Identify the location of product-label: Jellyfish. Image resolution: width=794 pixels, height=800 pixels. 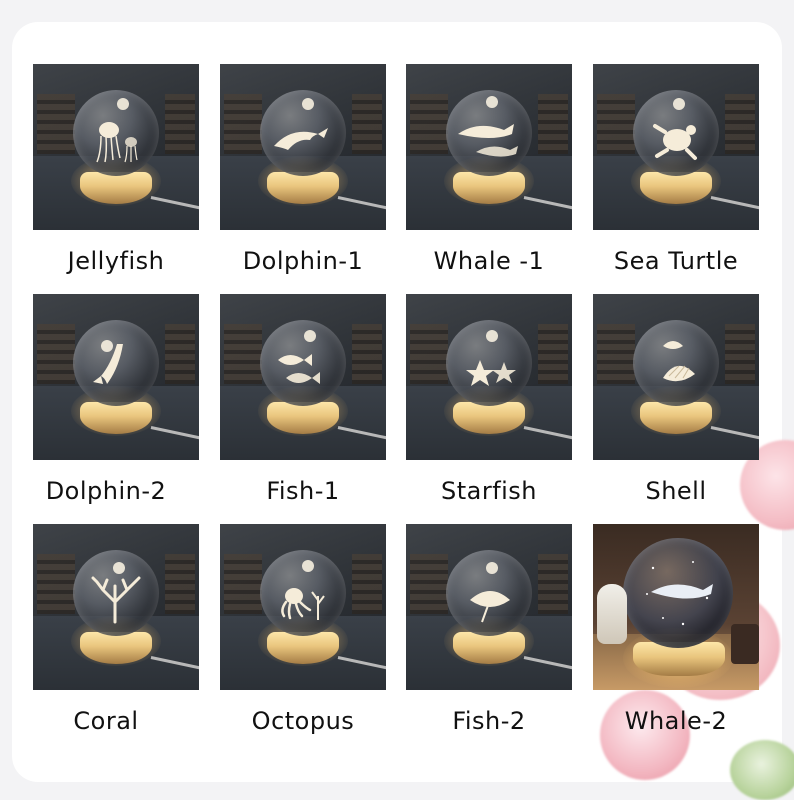
(116, 261).